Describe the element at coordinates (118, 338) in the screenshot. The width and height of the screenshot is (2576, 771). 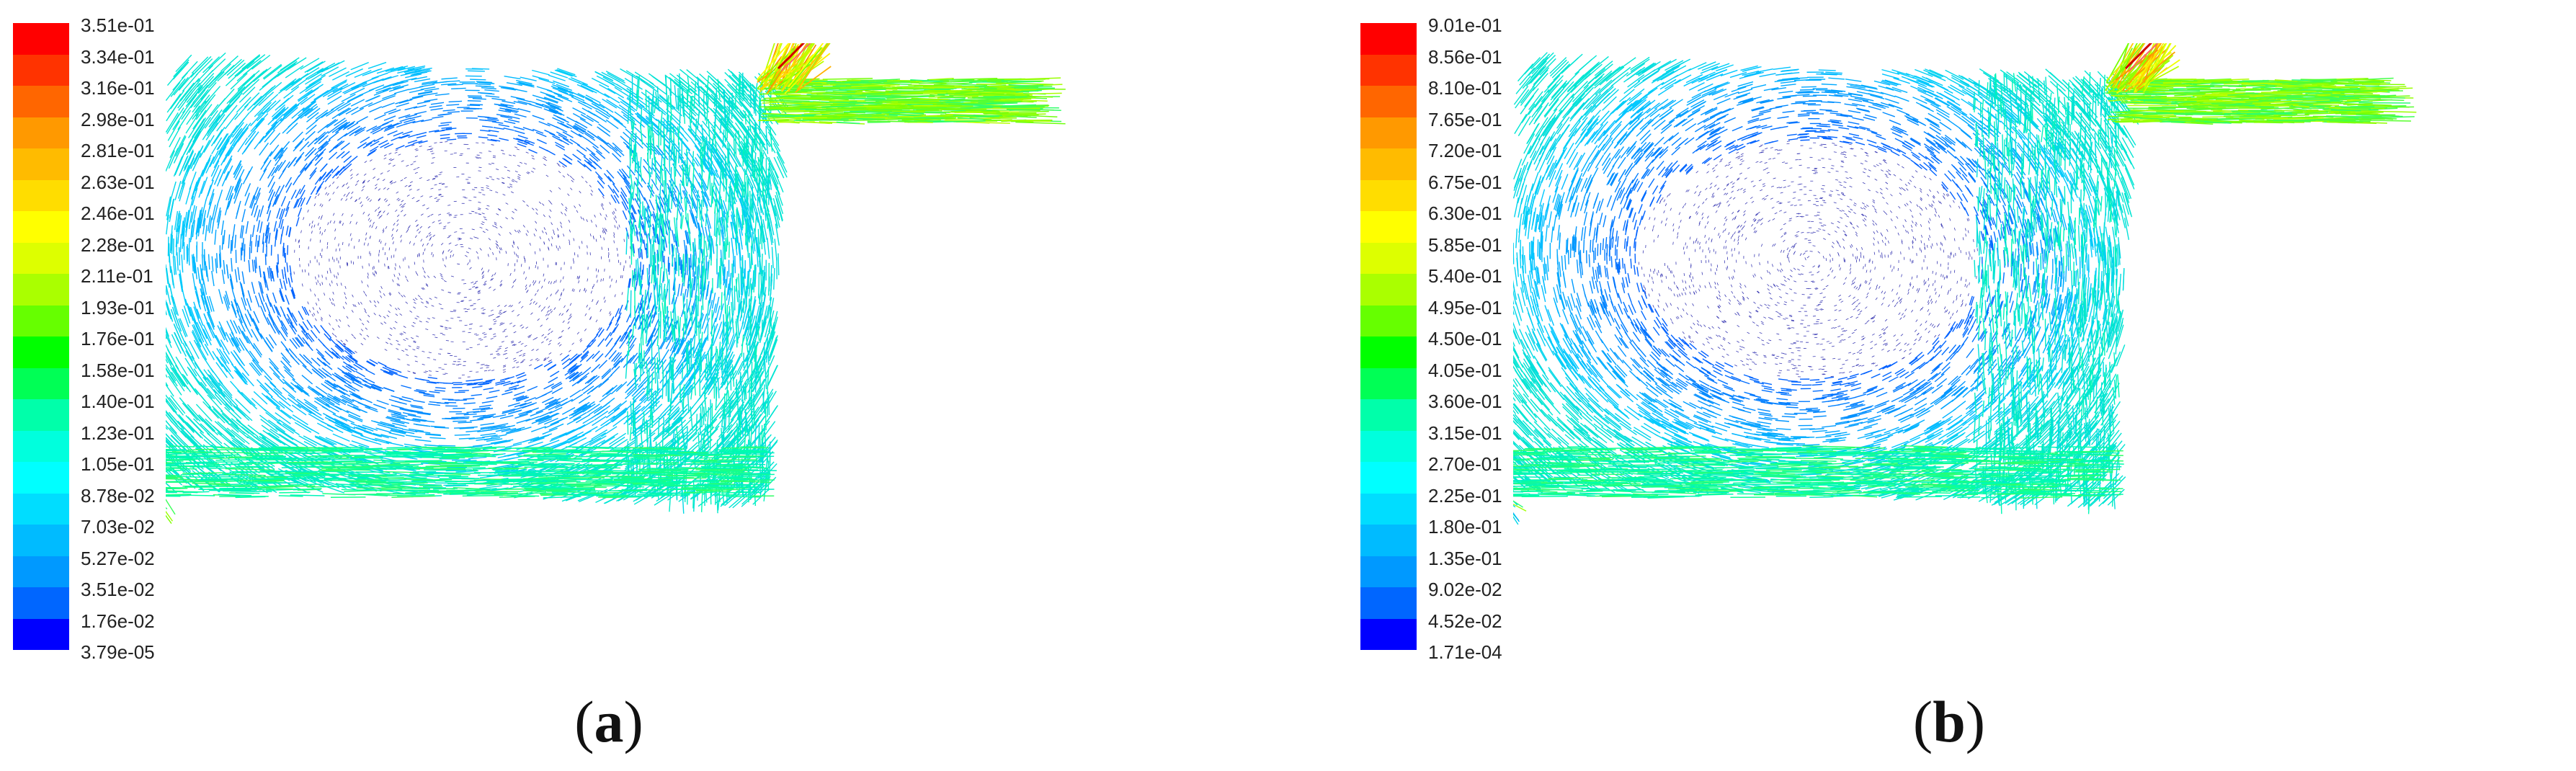
I see `colorbar-tick-label: 1.76e-01` at that location.